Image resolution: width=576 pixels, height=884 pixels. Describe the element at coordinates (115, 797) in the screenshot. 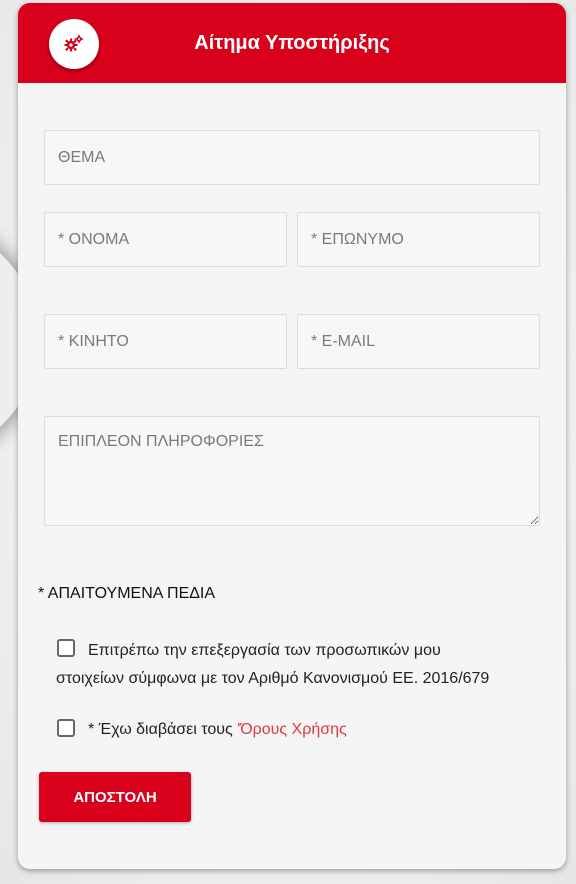

I see `submit-button: ΑΠΟΣΤΟΛΗ` at that location.